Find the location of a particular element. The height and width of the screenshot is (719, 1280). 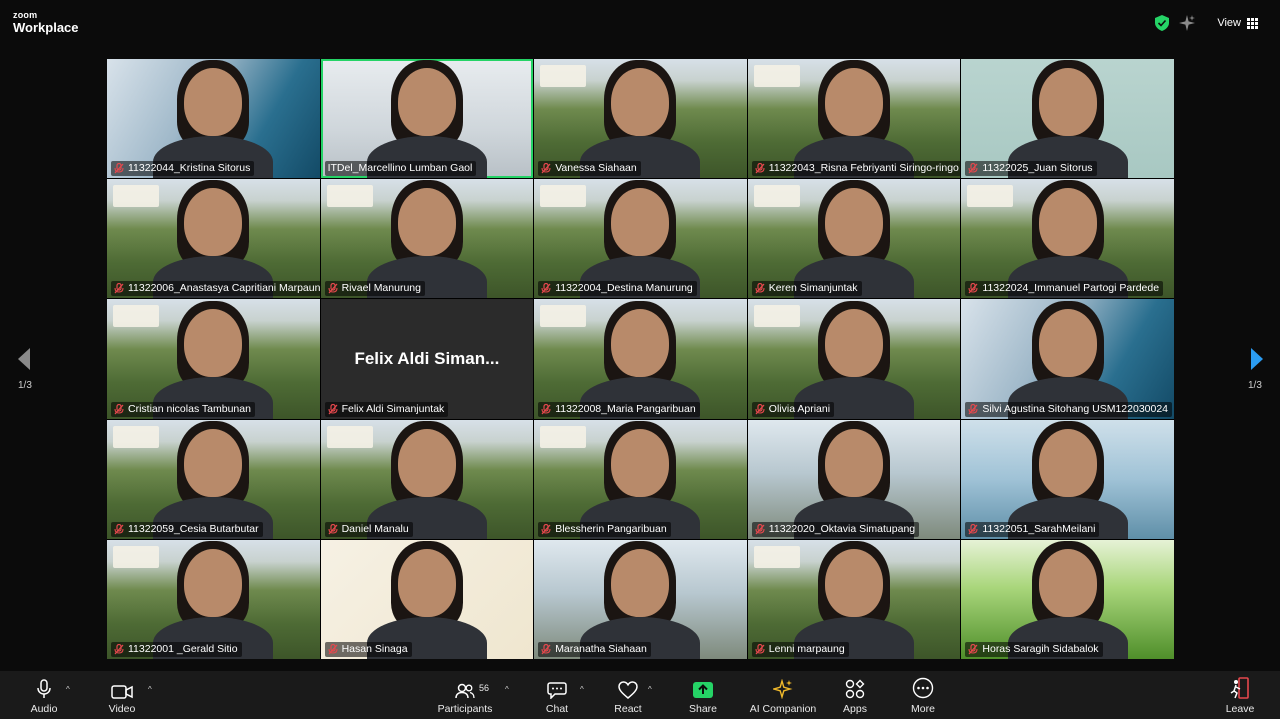

audio-button: Audio is located at coordinates (44, 695).